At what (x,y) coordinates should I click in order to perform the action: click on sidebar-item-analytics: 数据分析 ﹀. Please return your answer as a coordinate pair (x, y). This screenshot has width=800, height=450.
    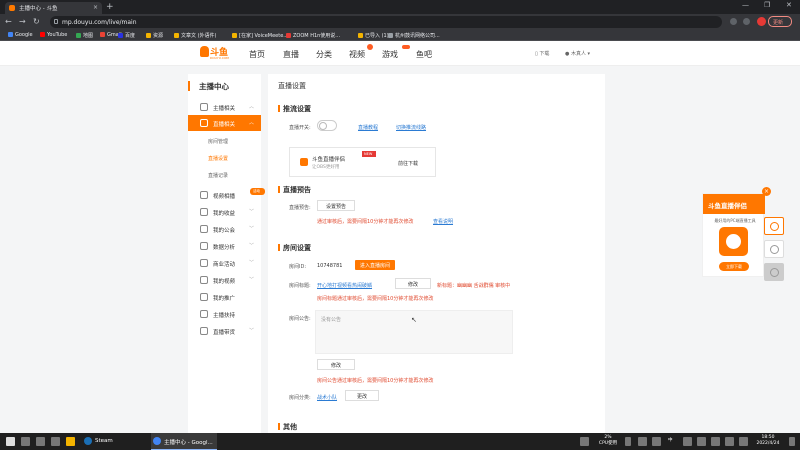
    Looking at the image, I should click on (224, 246).